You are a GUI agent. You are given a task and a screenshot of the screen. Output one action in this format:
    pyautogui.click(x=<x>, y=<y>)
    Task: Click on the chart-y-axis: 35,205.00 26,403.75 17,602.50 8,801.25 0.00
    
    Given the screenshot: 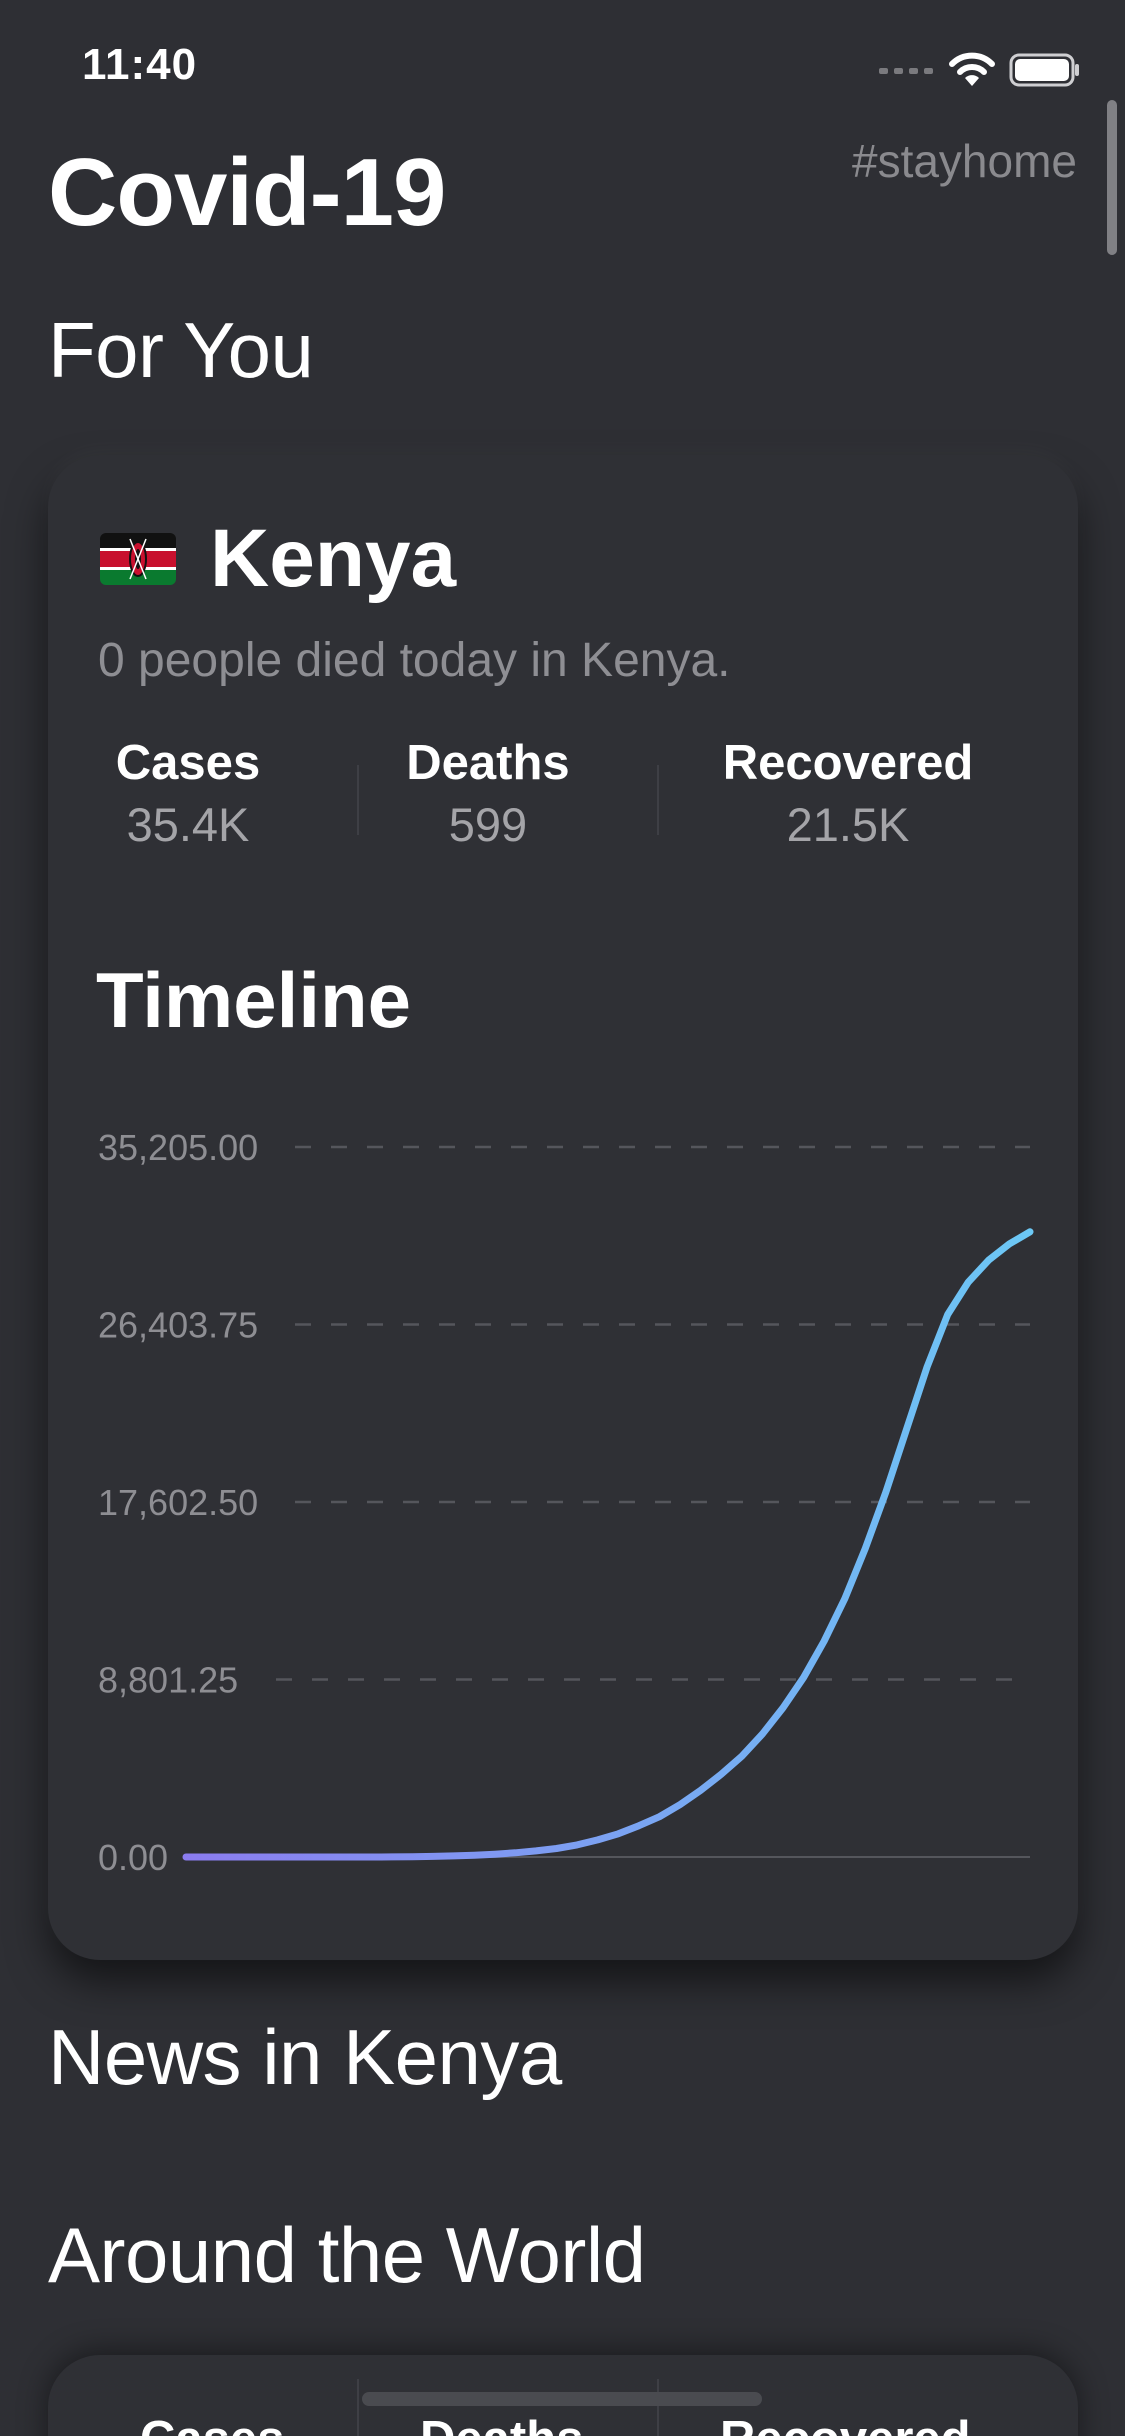 What is the action you would take?
    pyautogui.click(x=178, y=1502)
    